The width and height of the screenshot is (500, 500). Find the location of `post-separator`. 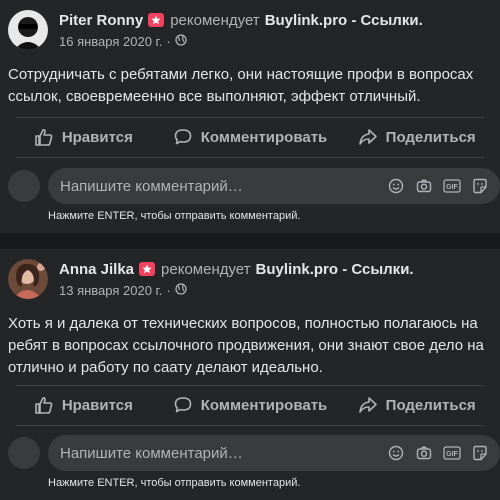

post-separator is located at coordinates (250, 241).